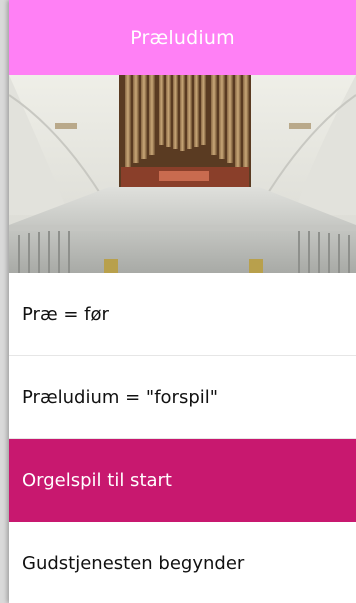 Image resolution: width=356 pixels, height=603 pixels. I want to click on page-title: Præludium, so click(182, 37).